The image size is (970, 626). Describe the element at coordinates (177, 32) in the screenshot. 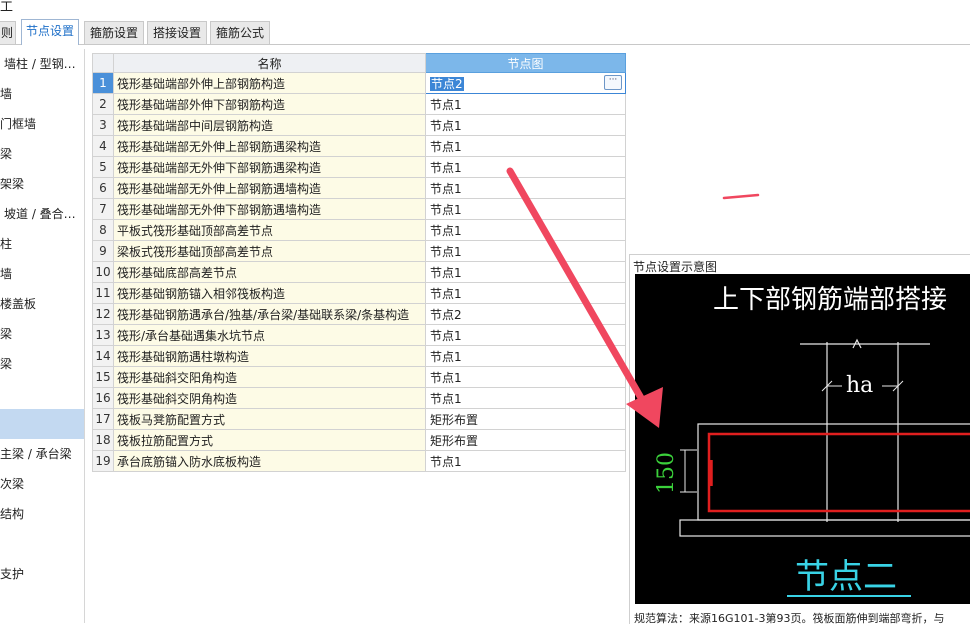

I see `tab-lap-settings: 搭接设置` at that location.